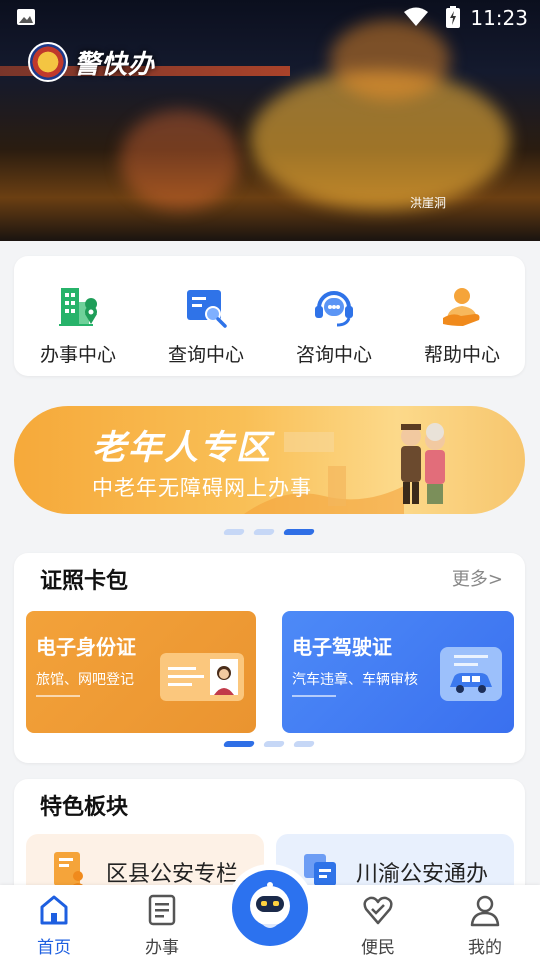 This screenshot has width=540, height=960. Describe the element at coordinates (428, 203) in the screenshot. I see `hero-caption: 洪崖洞` at that location.